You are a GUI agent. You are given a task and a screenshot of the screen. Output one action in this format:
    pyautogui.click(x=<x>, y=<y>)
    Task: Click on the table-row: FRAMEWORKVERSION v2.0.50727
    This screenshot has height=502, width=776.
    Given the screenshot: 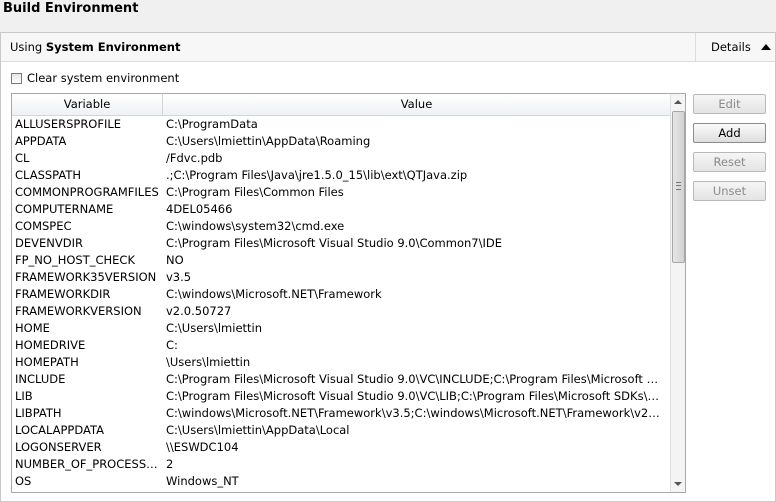 What is the action you would take?
    pyautogui.click(x=341, y=311)
    